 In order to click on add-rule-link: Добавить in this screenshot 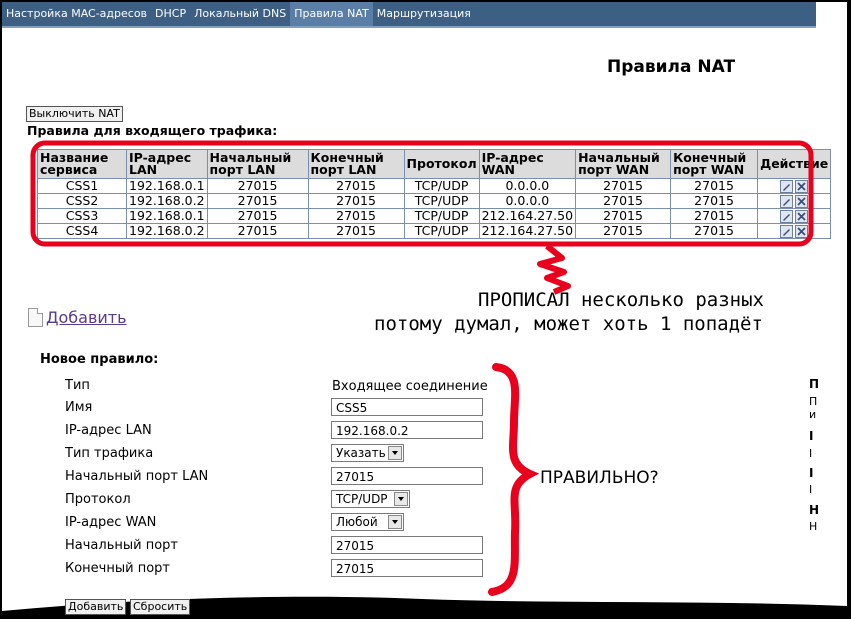, I will do `click(86, 317)`.